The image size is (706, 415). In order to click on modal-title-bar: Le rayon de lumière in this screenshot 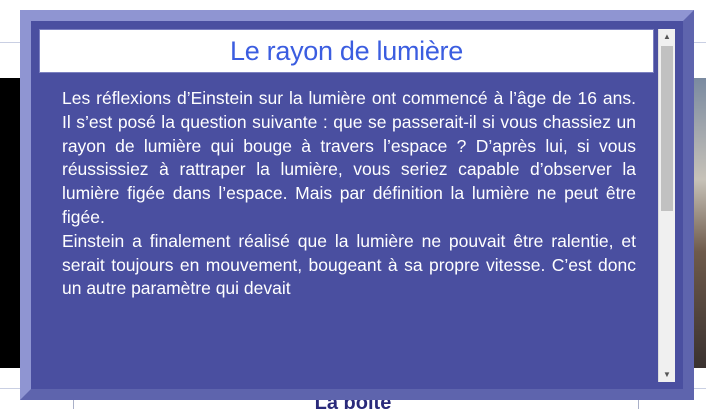, I will do `click(346, 51)`.